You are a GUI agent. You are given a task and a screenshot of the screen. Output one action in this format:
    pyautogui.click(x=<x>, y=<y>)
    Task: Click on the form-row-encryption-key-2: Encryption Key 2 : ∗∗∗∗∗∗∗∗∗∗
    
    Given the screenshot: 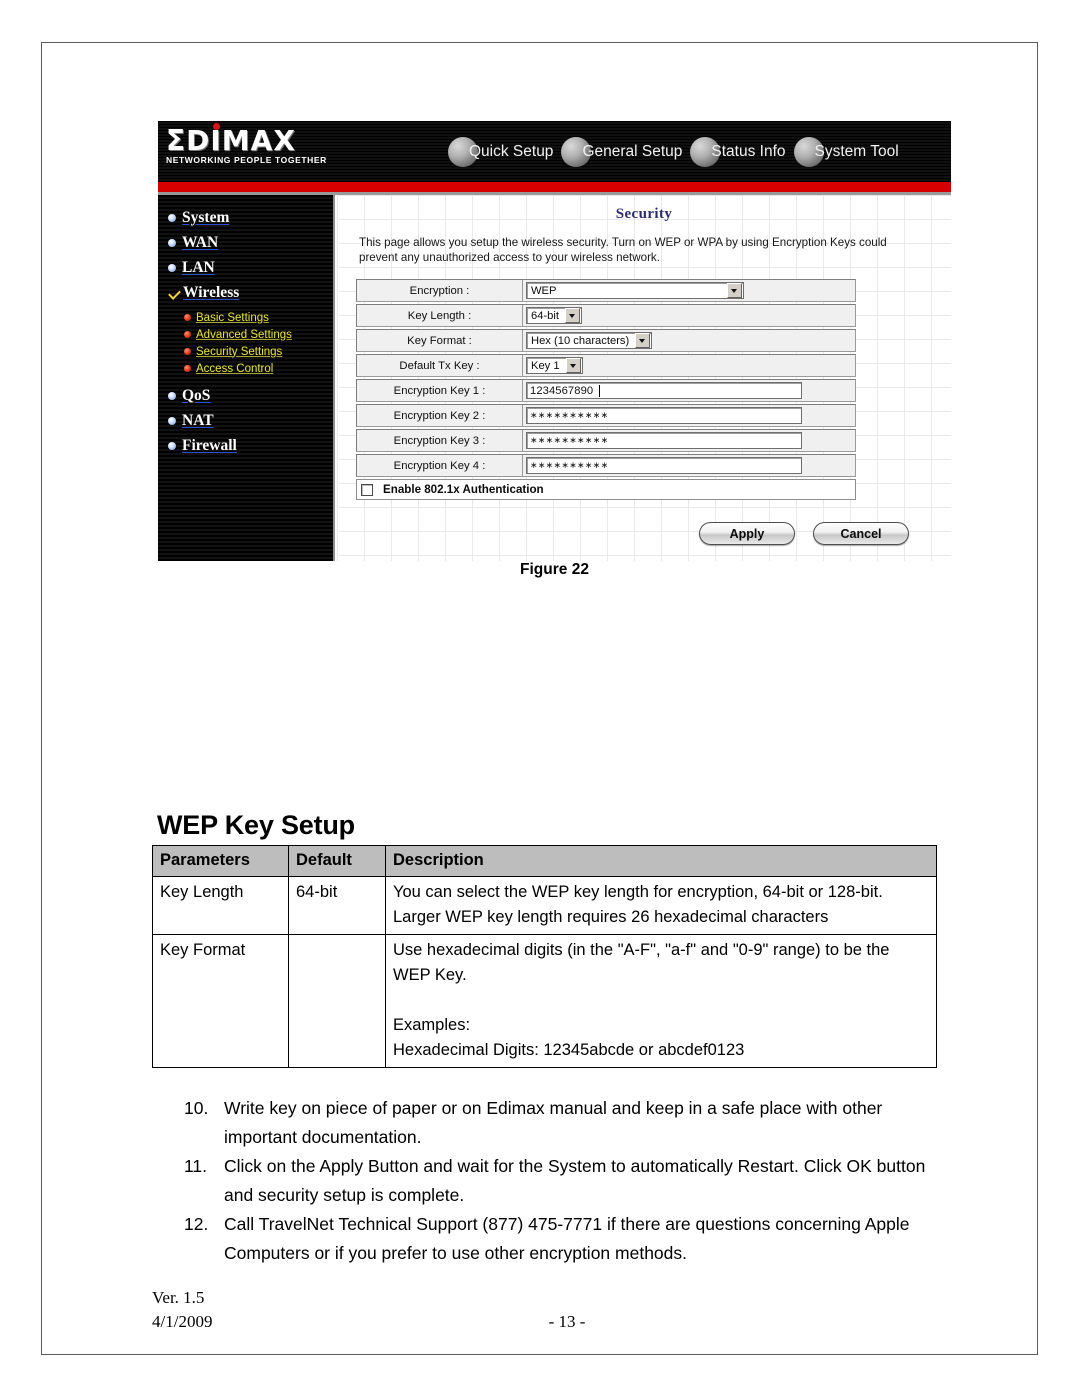 What is the action you would take?
    pyautogui.click(x=606, y=415)
    